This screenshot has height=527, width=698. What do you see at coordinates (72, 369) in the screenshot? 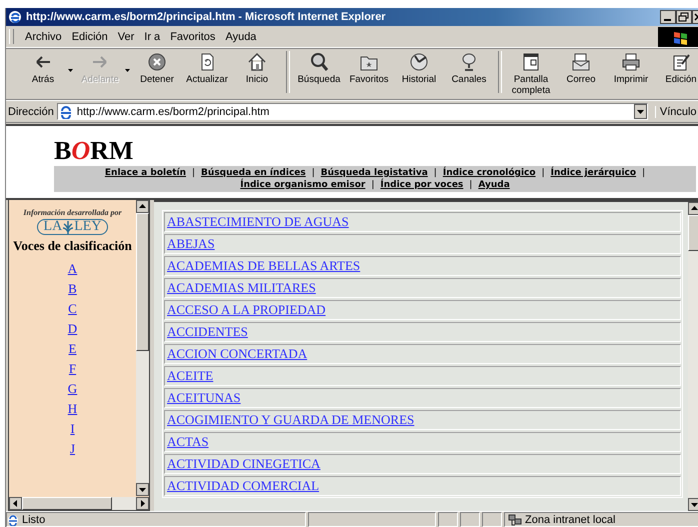
I see `letter-link: F` at bounding box center [72, 369].